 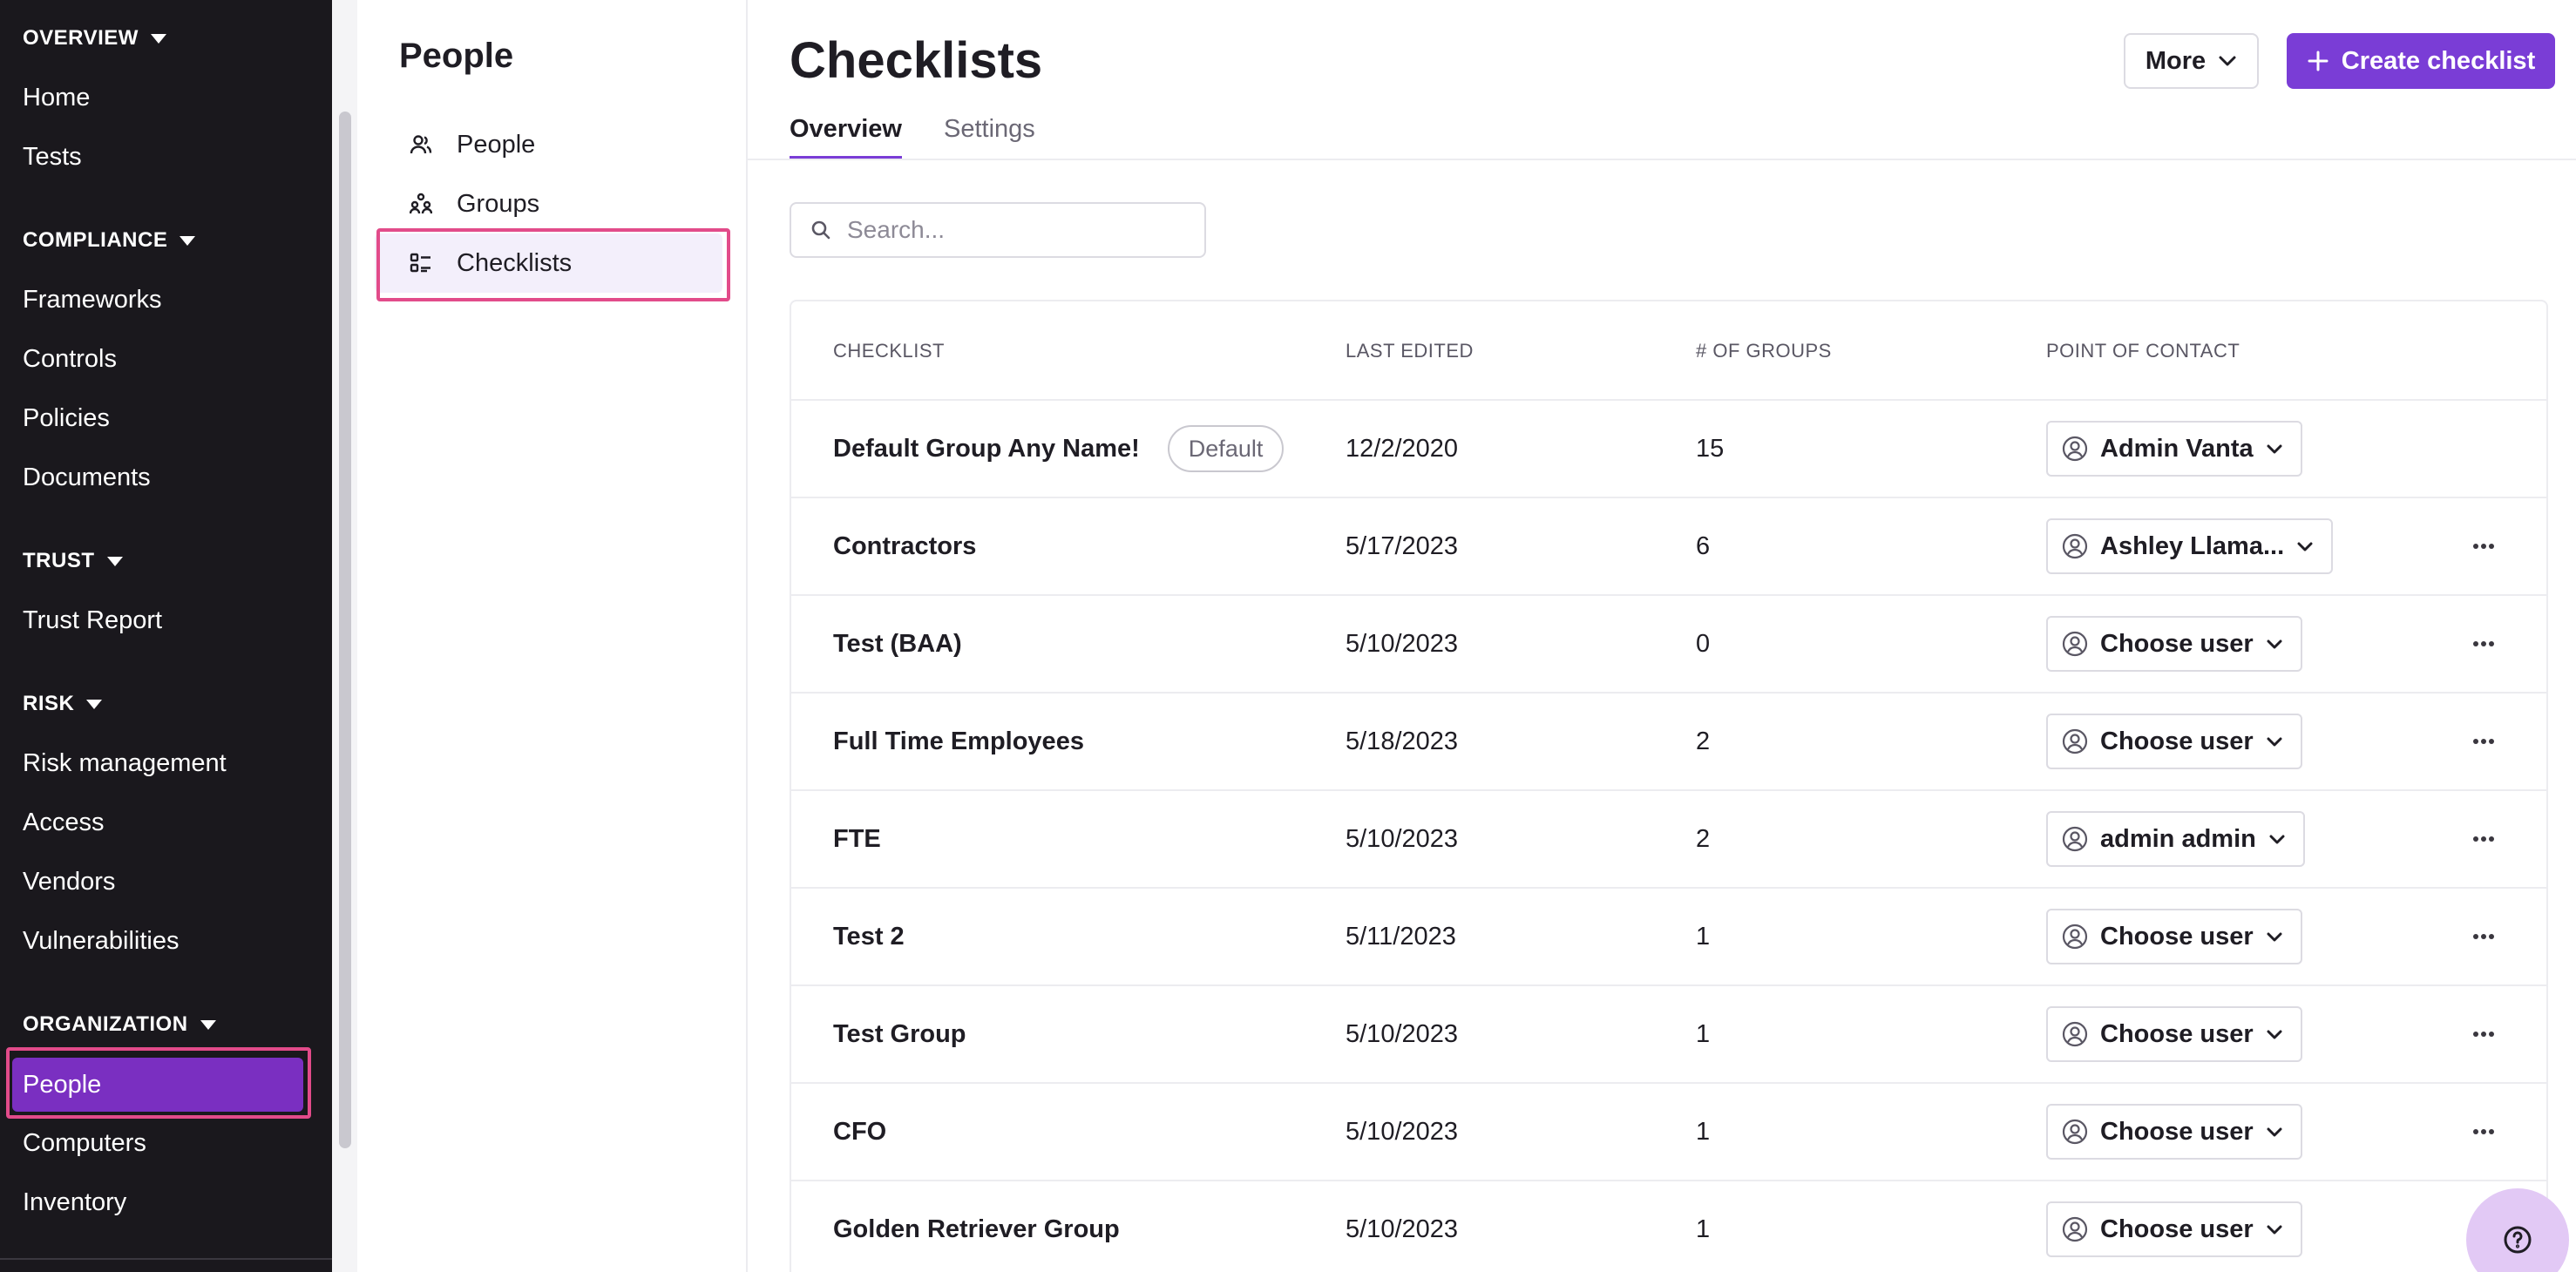 What do you see at coordinates (549, 203) in the screenshot?
I see `subnav-item-groups: Groups` at bounding box center [549, 203].